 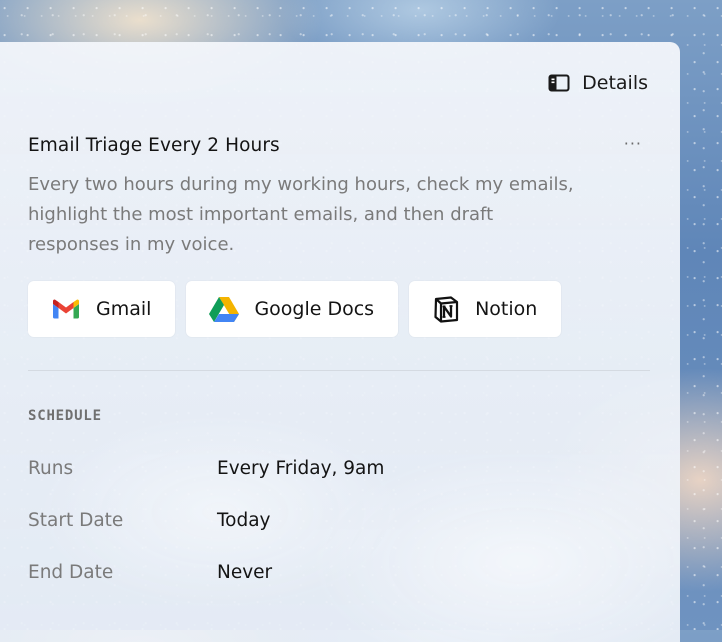 I want to click on notion-icon, so click(x=446, y=309).